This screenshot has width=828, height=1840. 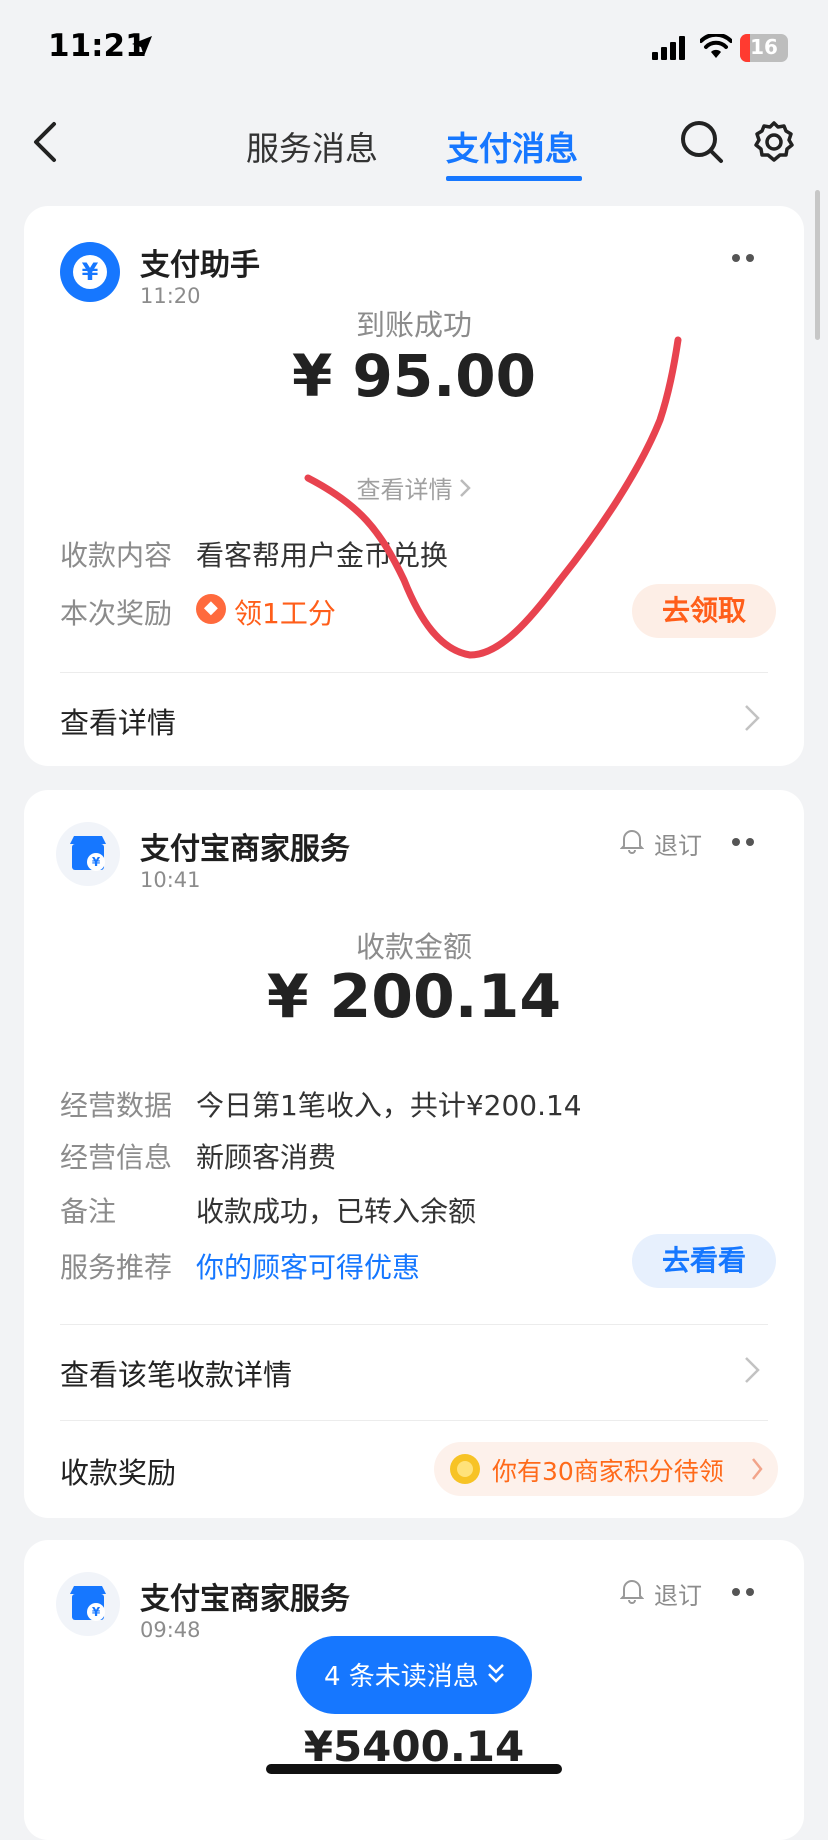 I want to click on row-value-reward: 领1工分, so click(x=285, y=613).